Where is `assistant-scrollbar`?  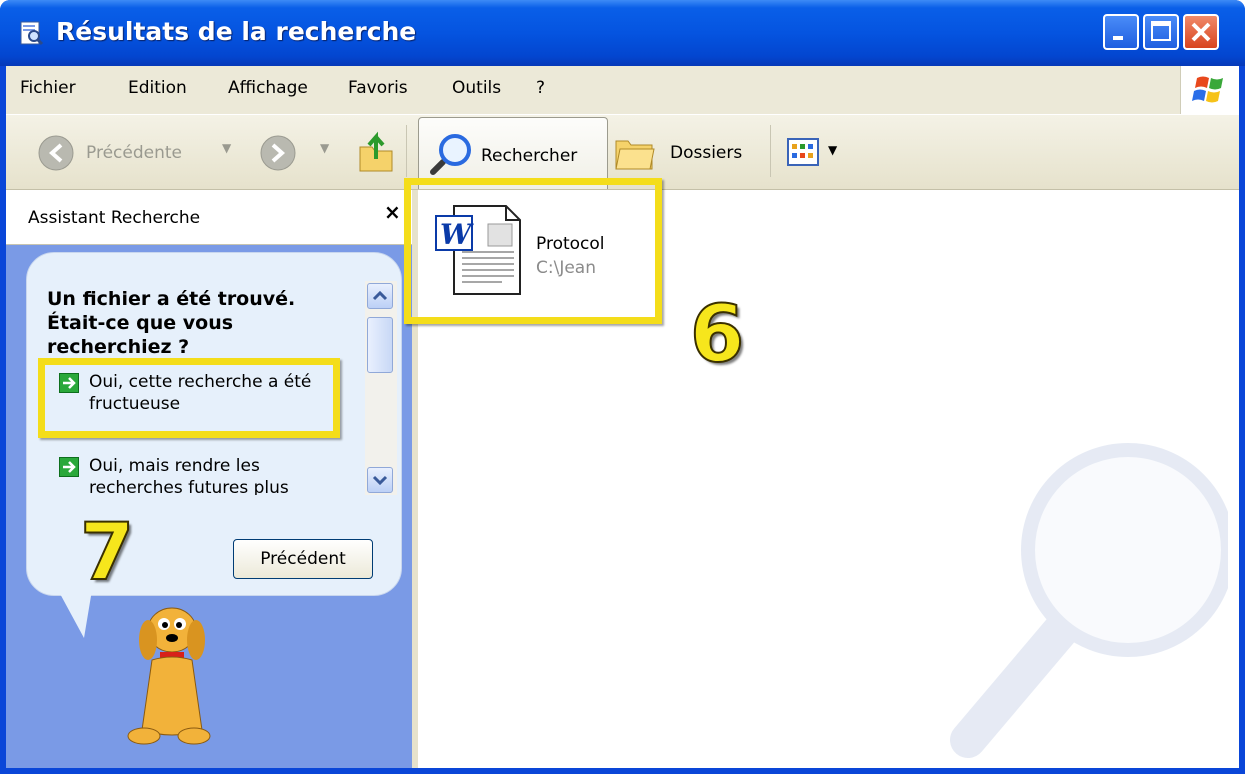 assistant-scrollbar is located at coordinates (381, 388).